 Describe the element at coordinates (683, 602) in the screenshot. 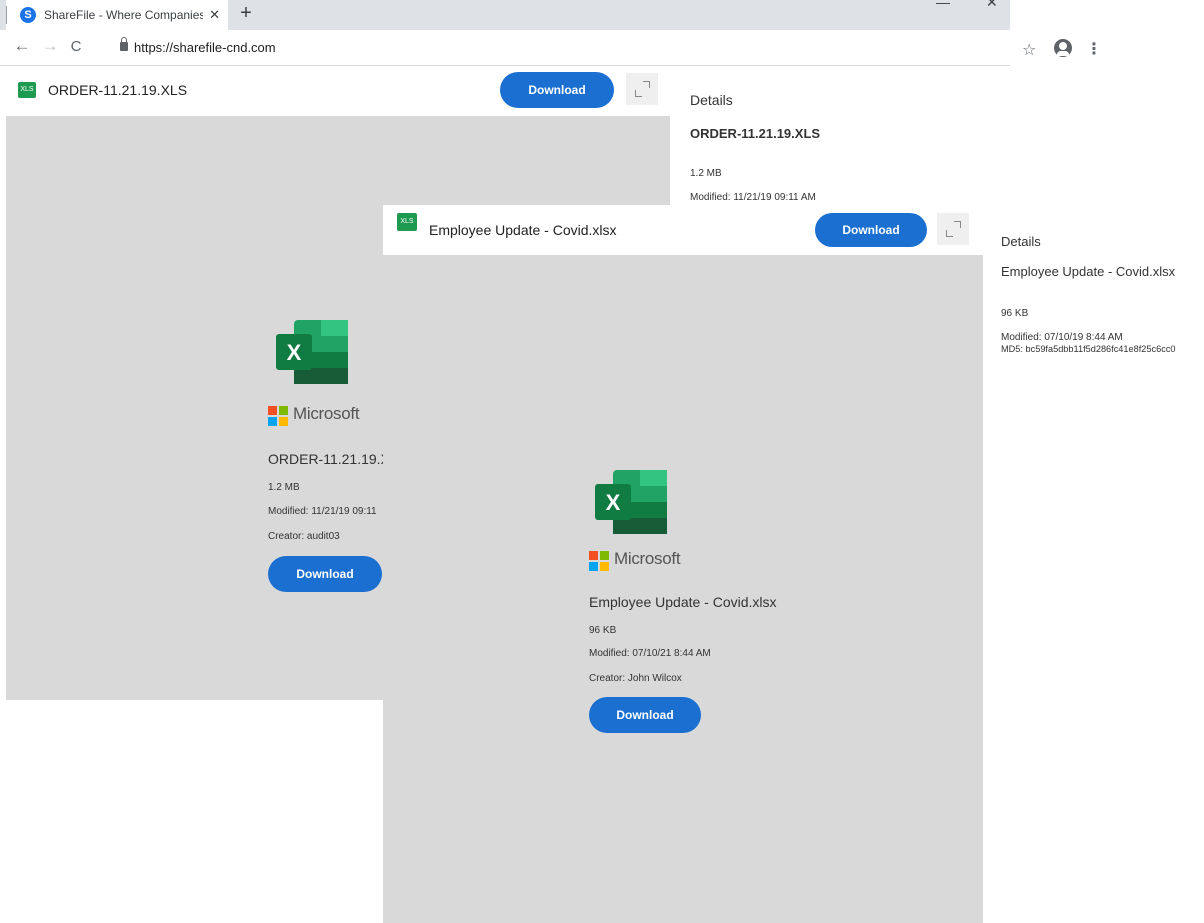

I see `card-file-name: Employee Update - Covid.xlsx` at that location.